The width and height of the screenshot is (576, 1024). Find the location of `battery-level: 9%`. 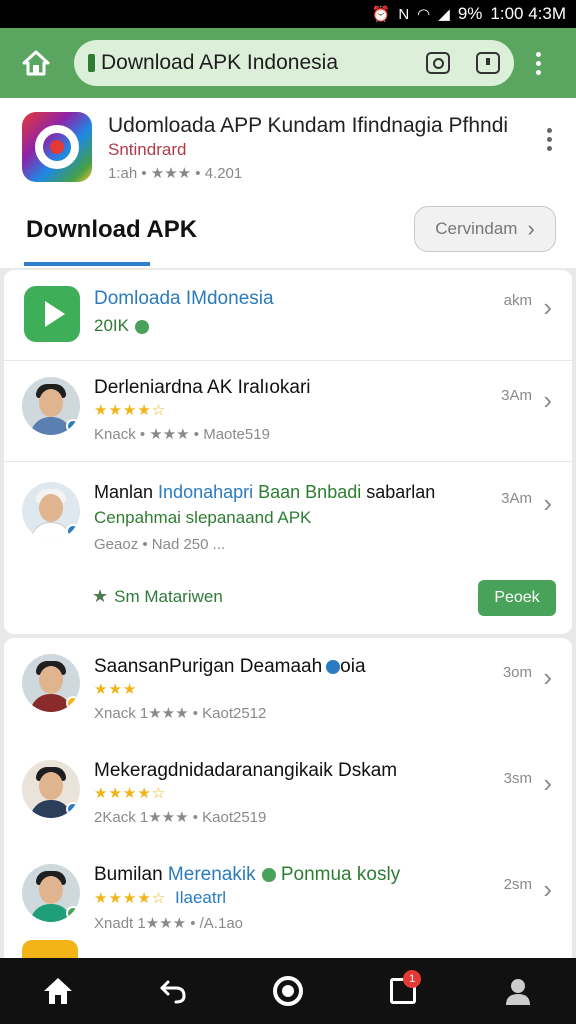

battery-level: 9% is located at coordinates (470, 13).